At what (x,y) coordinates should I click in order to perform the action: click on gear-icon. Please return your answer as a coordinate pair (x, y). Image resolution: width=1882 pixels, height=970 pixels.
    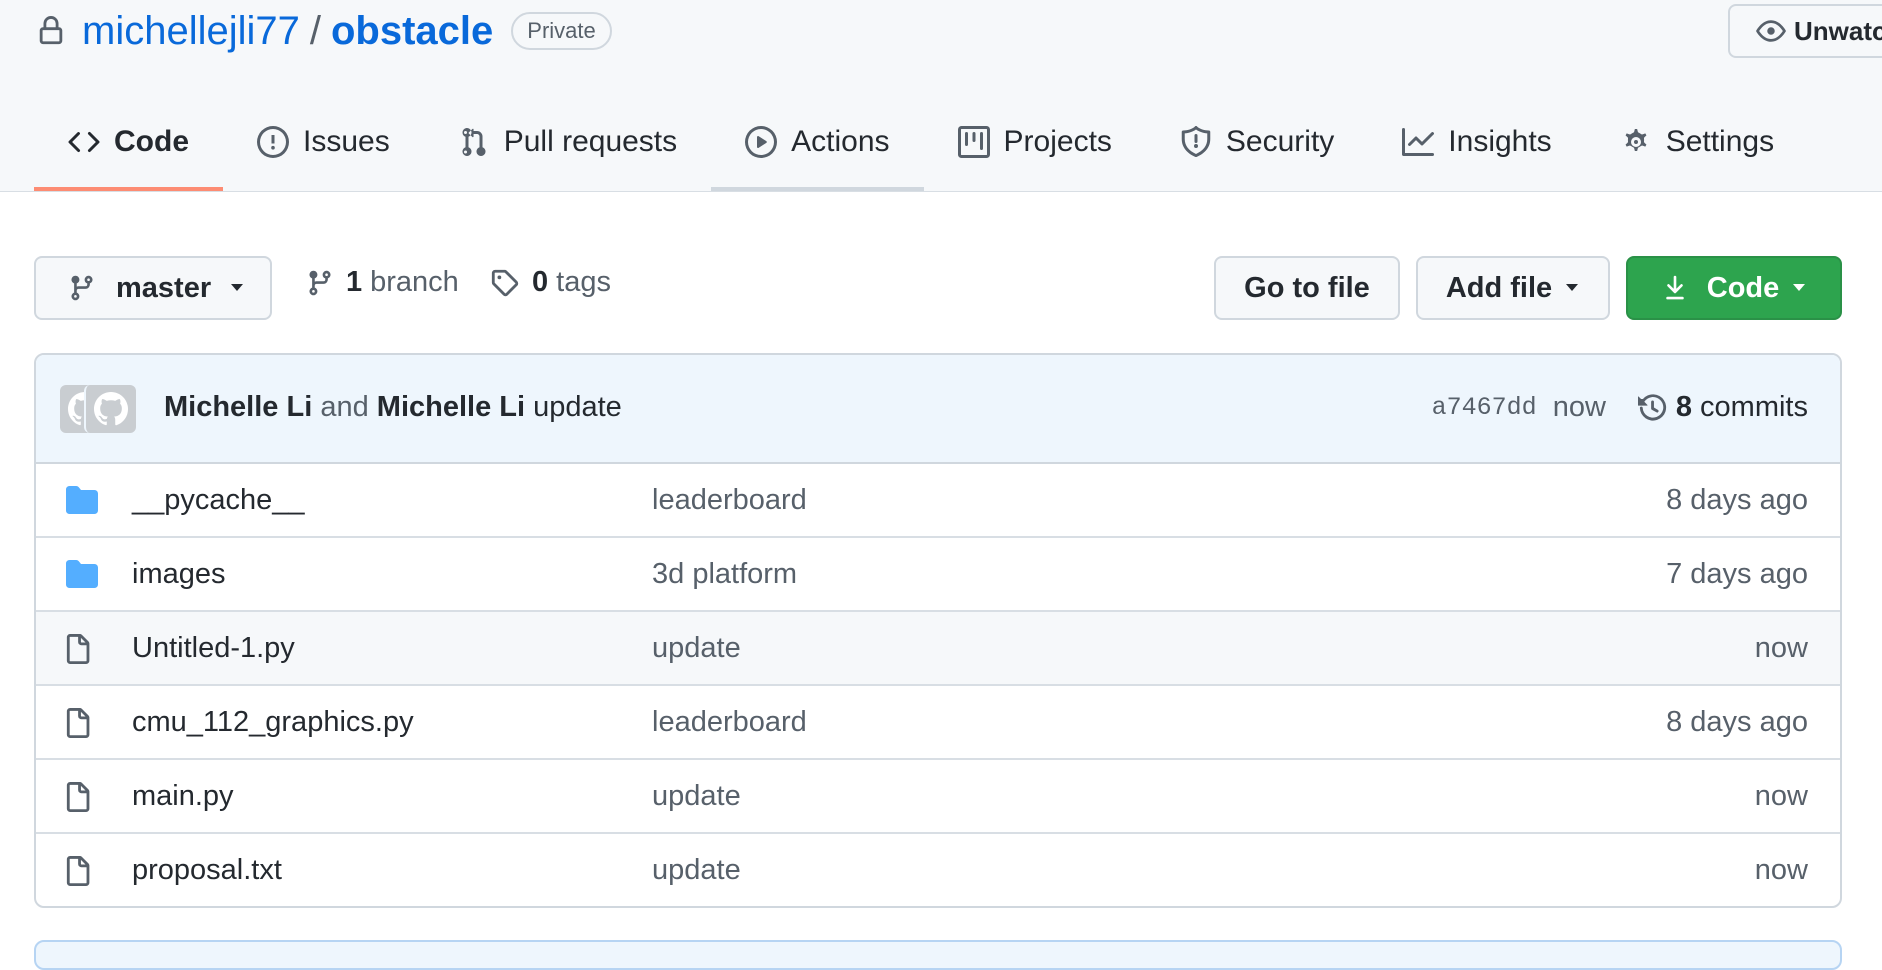
    Looking at the image, I should click on (1636, 140).